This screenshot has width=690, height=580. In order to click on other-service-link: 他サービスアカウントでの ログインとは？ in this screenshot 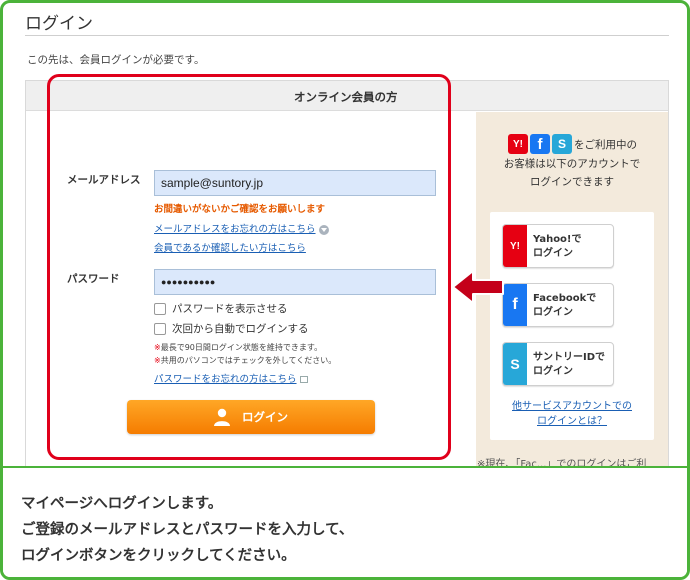, I will do `click(572, 414)`.